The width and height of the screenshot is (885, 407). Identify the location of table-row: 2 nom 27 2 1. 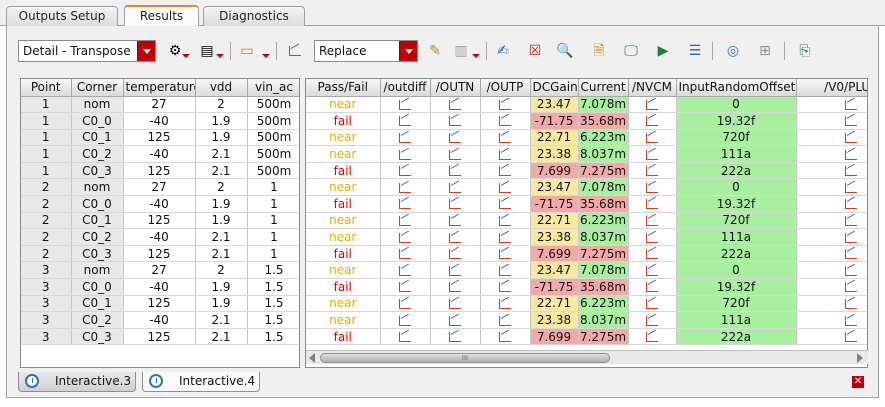
(160, 187).